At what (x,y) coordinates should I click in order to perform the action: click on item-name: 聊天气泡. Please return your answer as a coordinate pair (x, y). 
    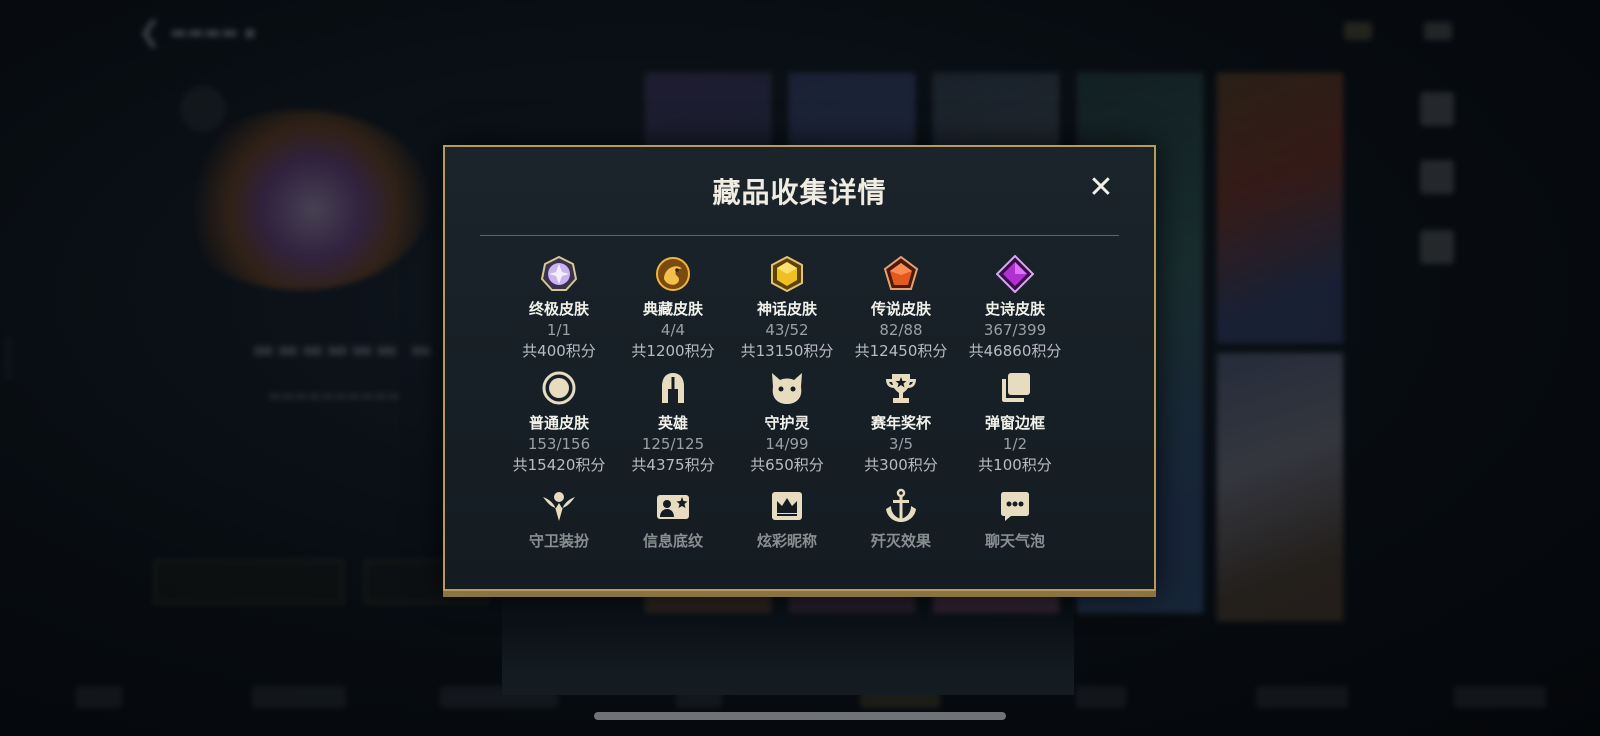
    Looking at the image, I should click on (1014, 541).